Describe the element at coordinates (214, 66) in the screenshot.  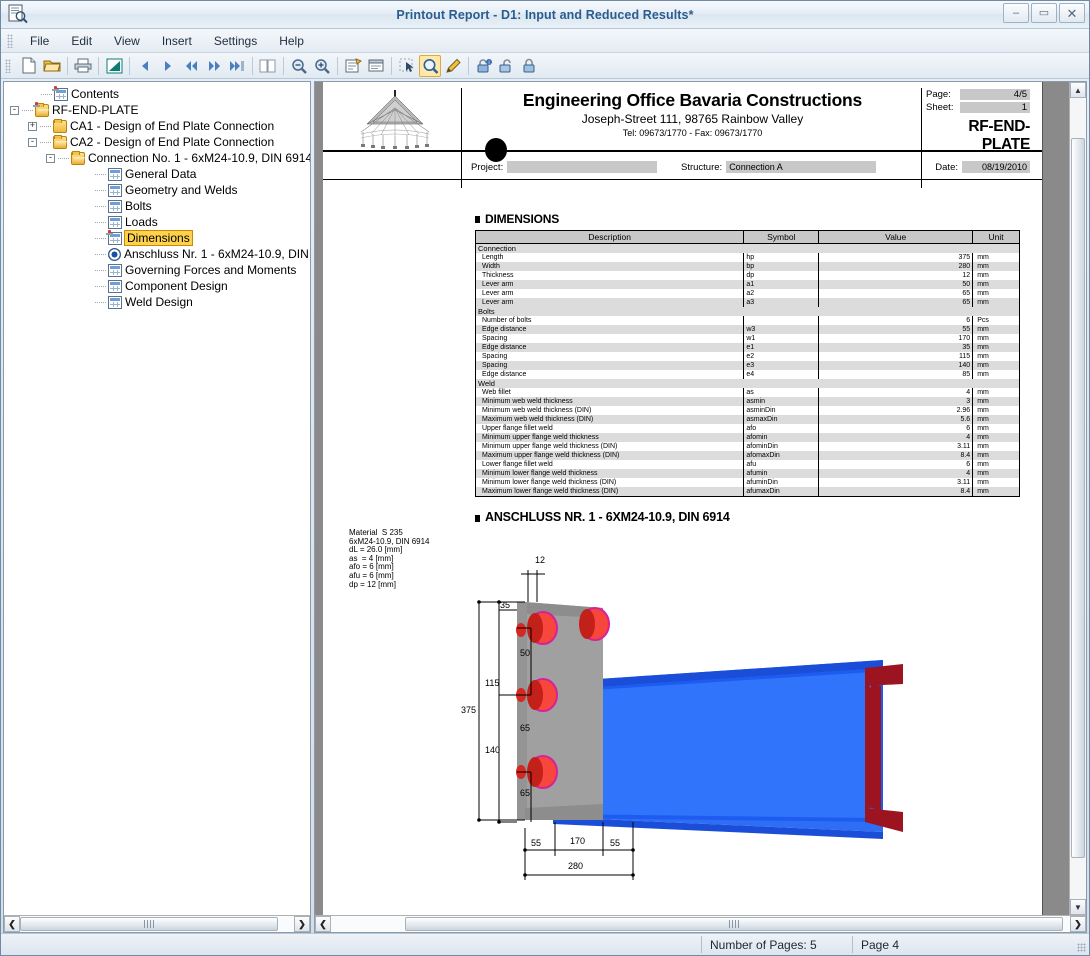
I see `last-page-icon` at that location.